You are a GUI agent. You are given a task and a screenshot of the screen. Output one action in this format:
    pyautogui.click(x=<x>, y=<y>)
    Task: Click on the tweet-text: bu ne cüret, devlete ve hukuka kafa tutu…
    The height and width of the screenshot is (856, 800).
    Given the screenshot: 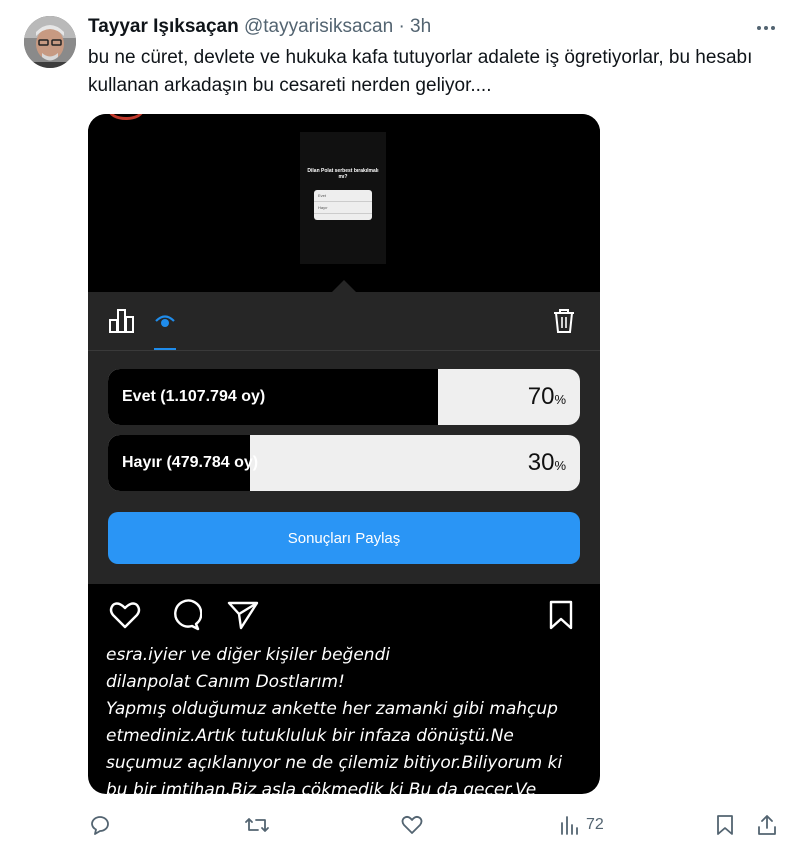 What is the action you would take?
    pyautogui.click(x=420, y=71)
    